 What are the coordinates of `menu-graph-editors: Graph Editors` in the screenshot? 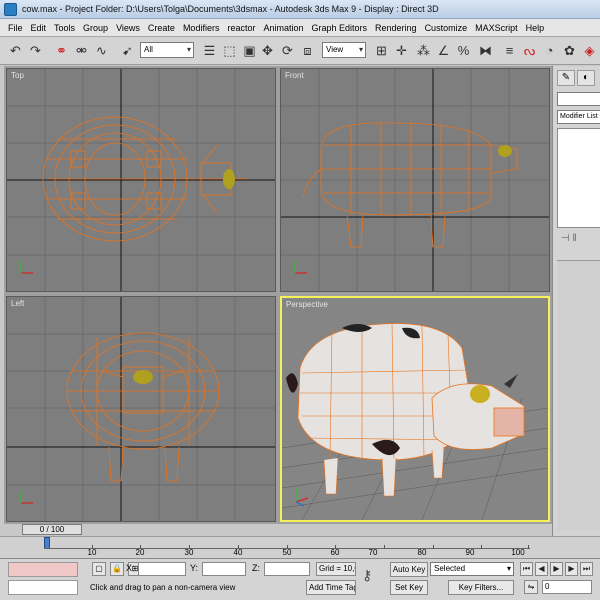 It's located at (340, 28).